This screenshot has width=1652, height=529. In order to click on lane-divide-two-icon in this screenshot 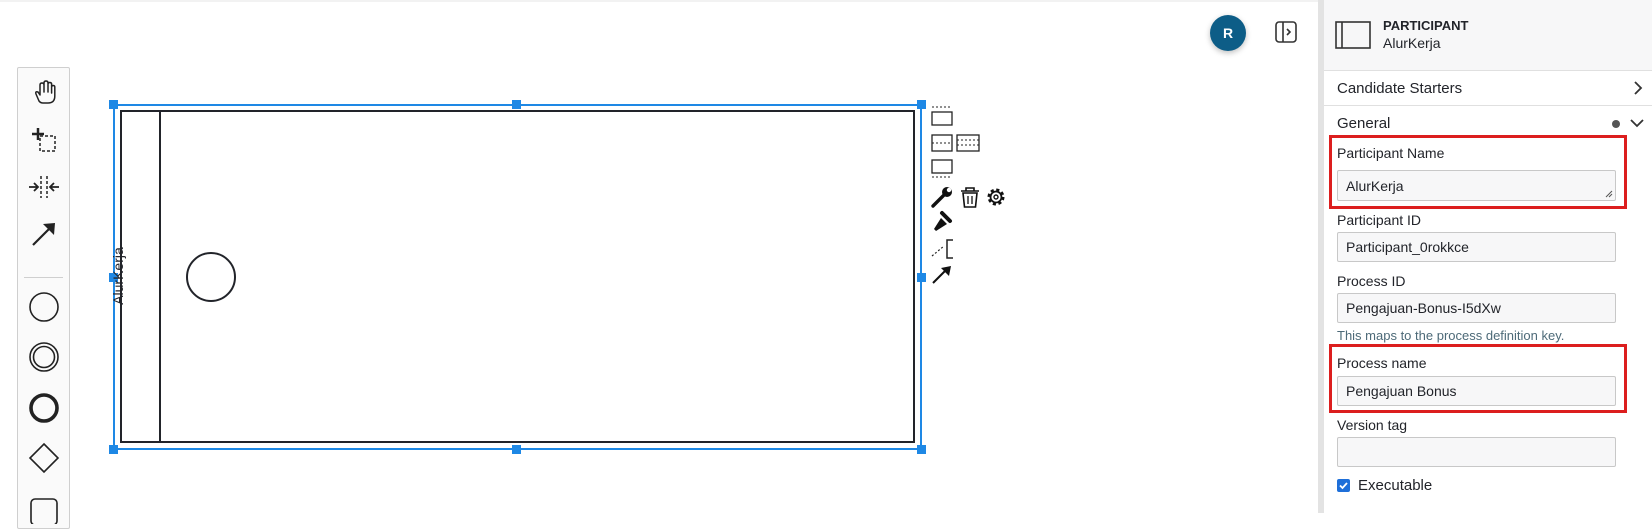, I will do `click(942, 143)`.